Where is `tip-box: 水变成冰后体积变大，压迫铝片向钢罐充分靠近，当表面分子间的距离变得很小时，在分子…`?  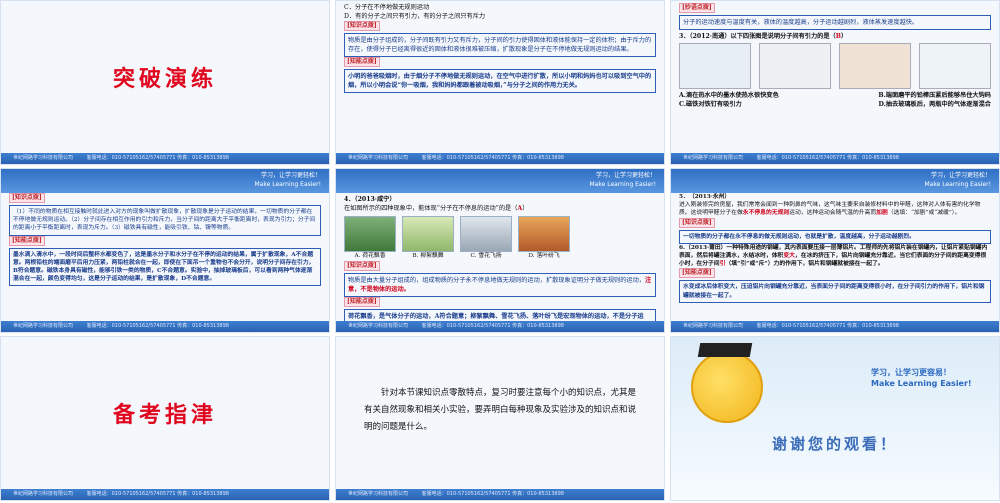 tip-box: 水变成冰后体积变大，压迫铝片向钢罐充分靠近，当表面分子间的距离变得很小时，在分子… is located at coordinates (835, 291).